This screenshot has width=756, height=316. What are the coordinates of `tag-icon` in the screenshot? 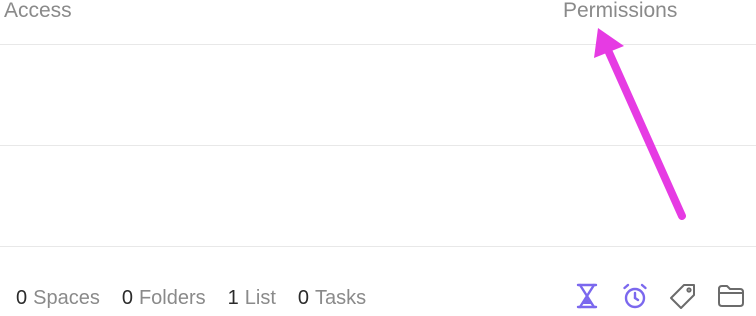 It's located at (683, 296).